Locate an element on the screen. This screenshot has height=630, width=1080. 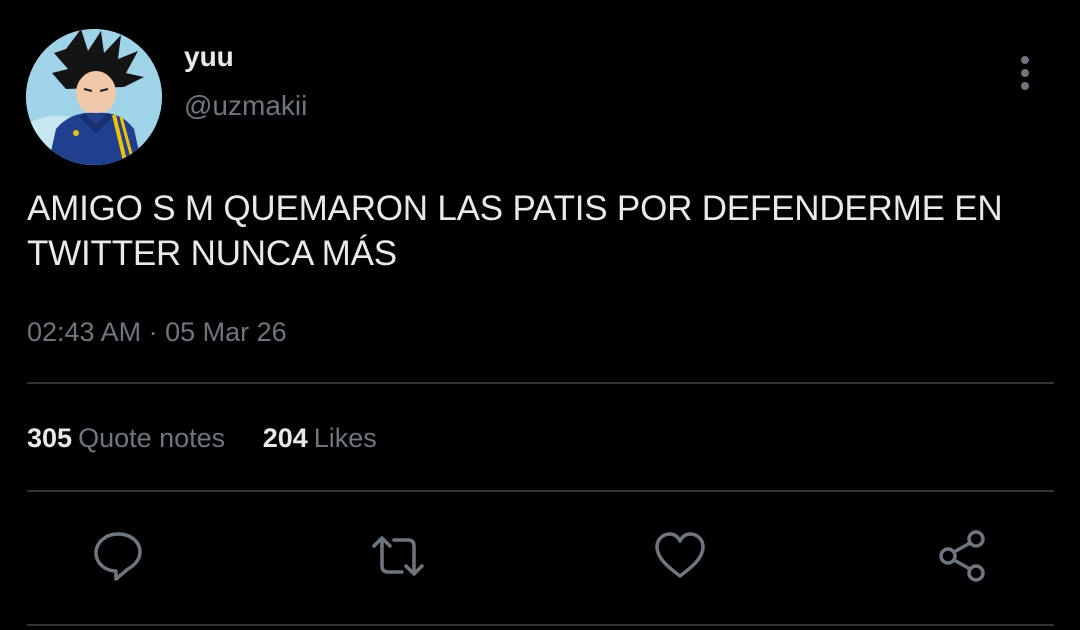
retweet-button is located at coordinates (398, 556).